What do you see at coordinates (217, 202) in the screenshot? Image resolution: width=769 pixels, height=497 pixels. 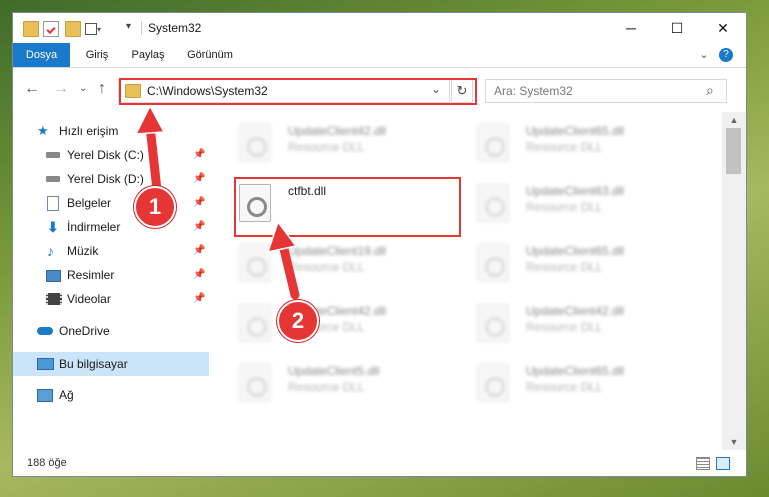 I see `annotation-arrows` at bounding box center [217, 202].